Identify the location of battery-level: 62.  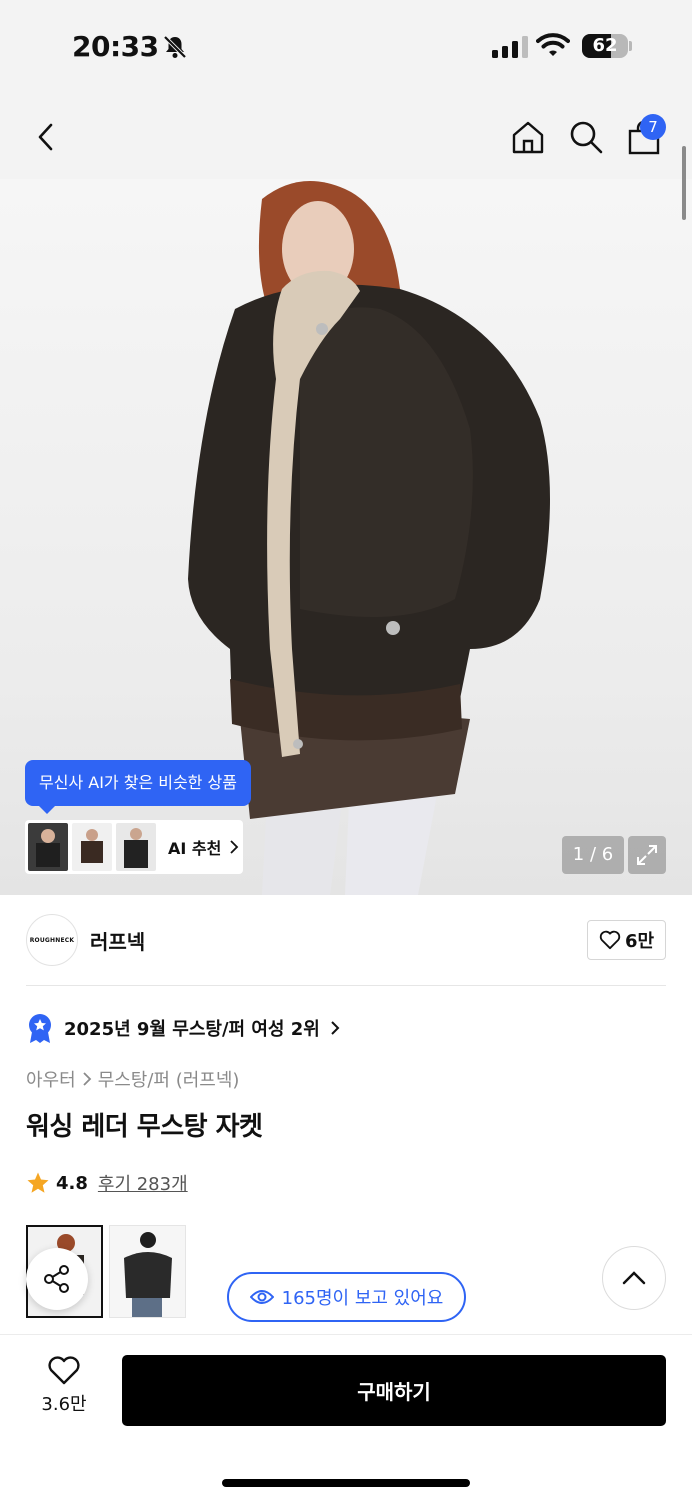
(605, 45).